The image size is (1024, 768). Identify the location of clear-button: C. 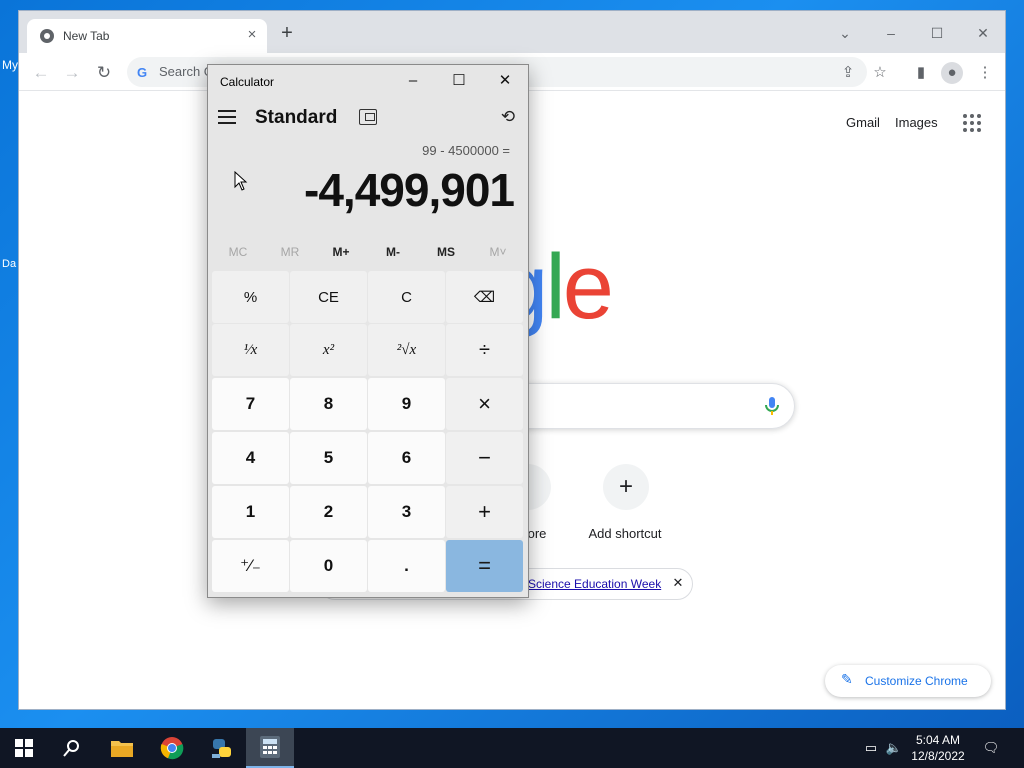
(406, 297).